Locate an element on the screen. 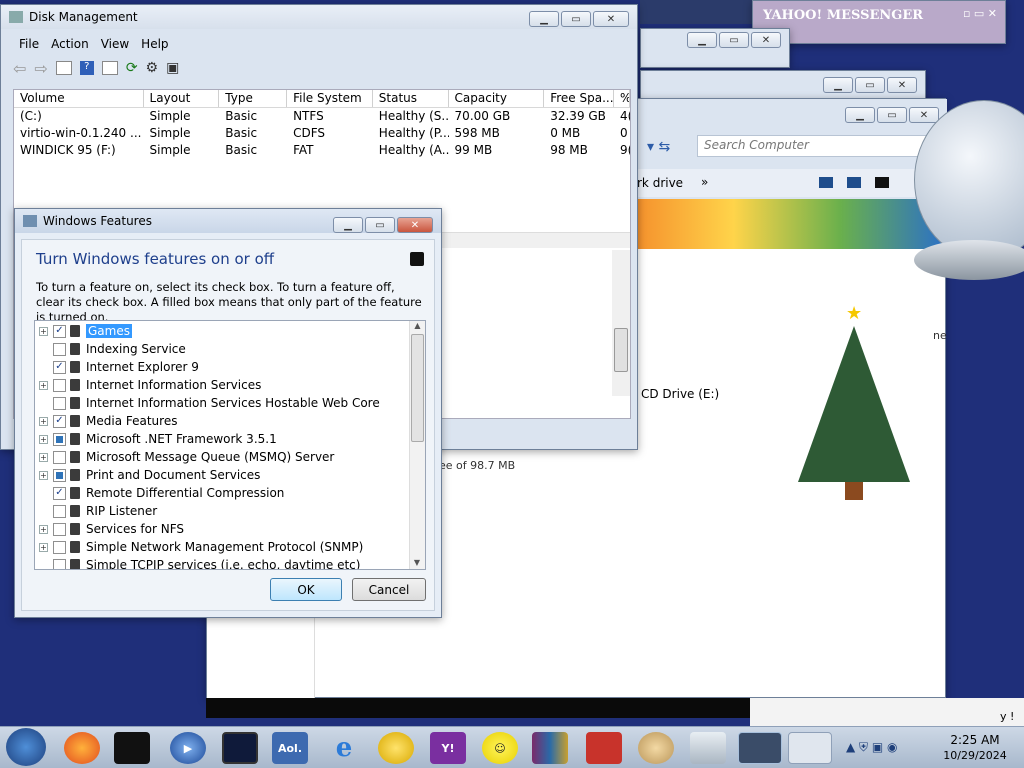 The height and width of the screenshot is (768, 1024). smiley-gold-icon is located at coordinates (396, 748).